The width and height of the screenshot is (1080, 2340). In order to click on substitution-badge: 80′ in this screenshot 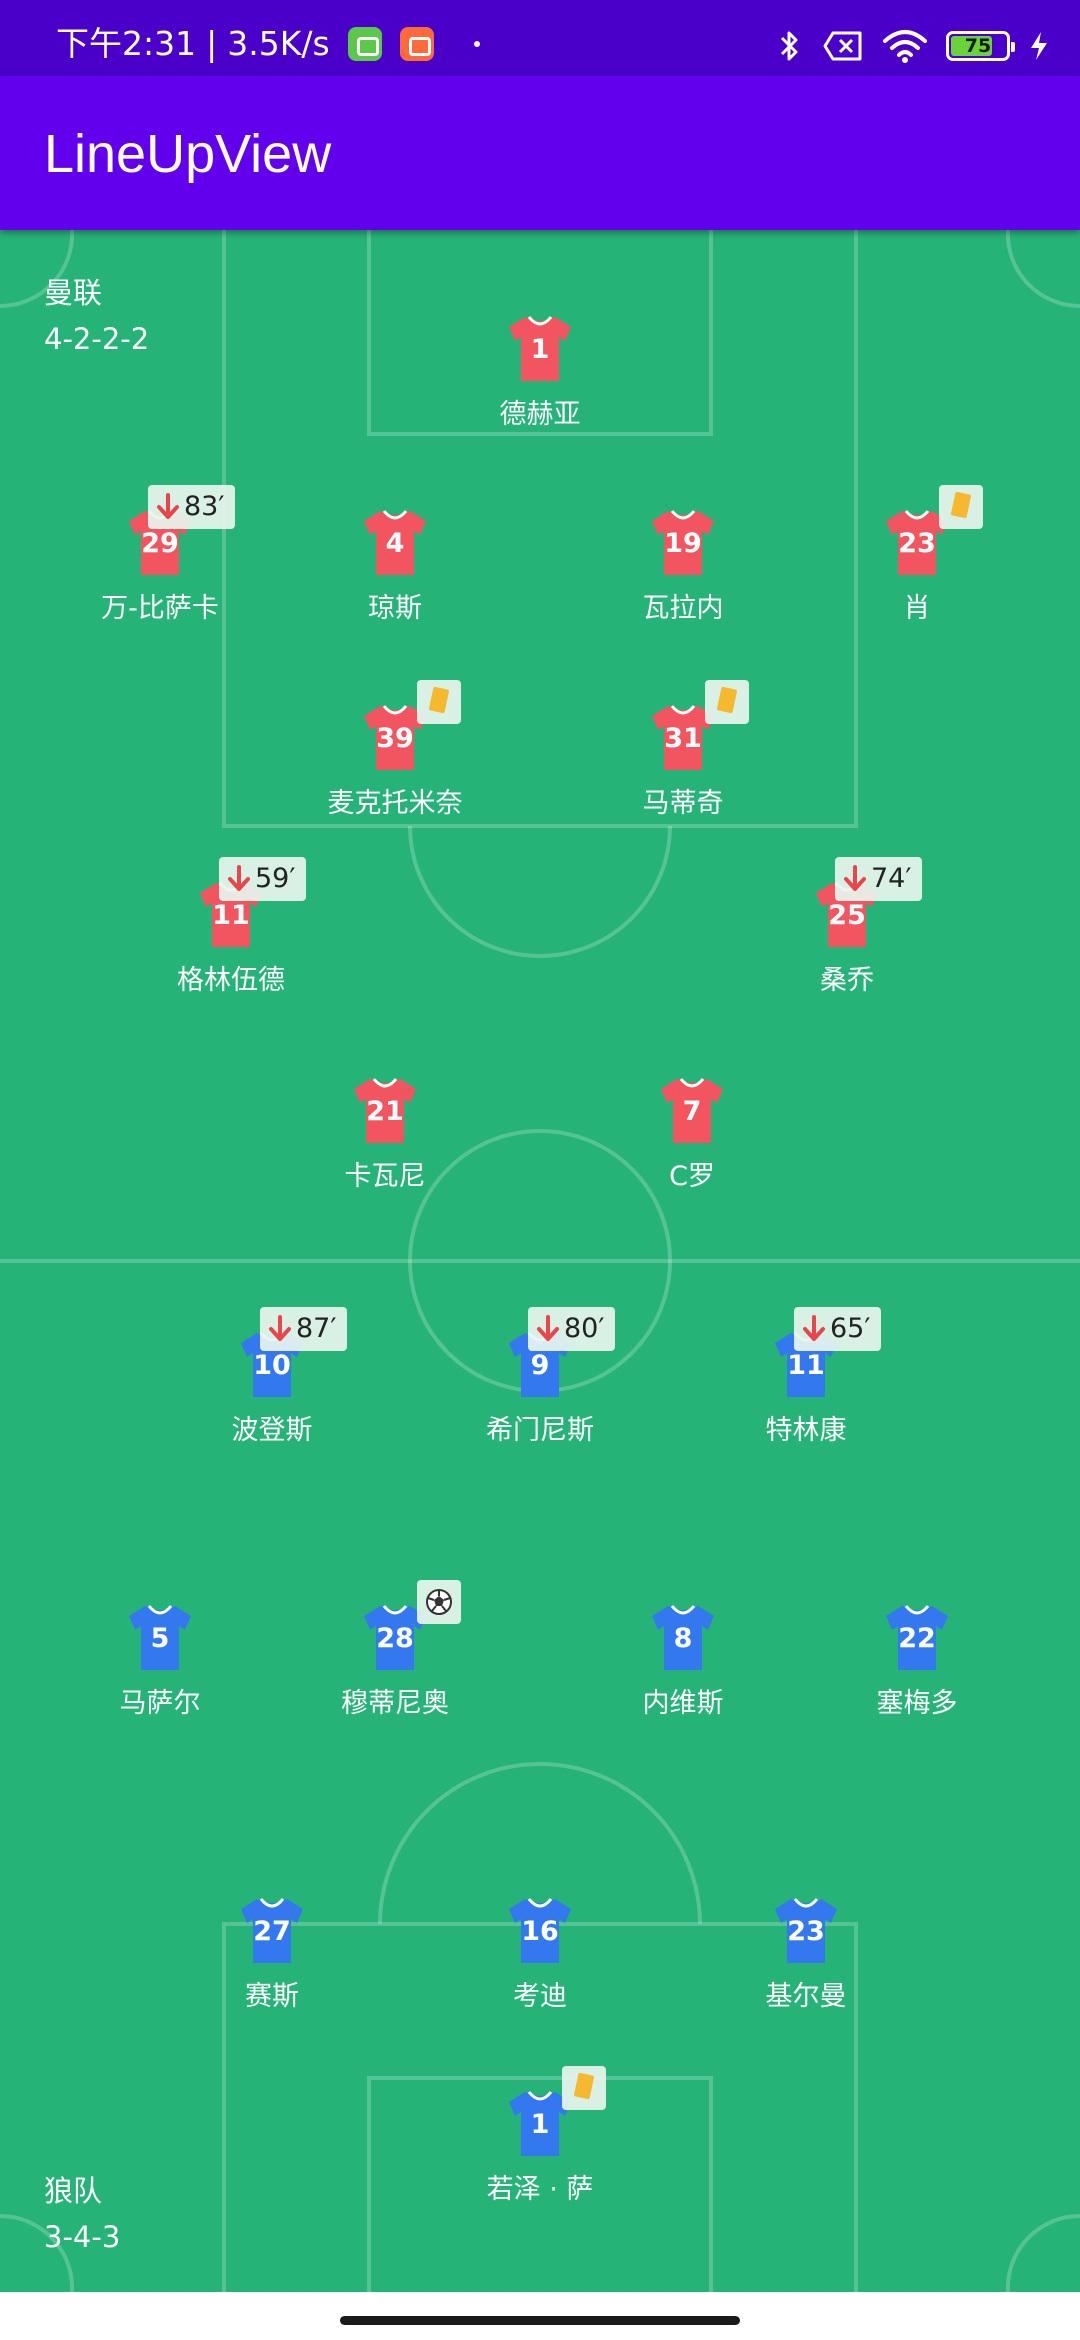, I will do `click(571, 1329)`.